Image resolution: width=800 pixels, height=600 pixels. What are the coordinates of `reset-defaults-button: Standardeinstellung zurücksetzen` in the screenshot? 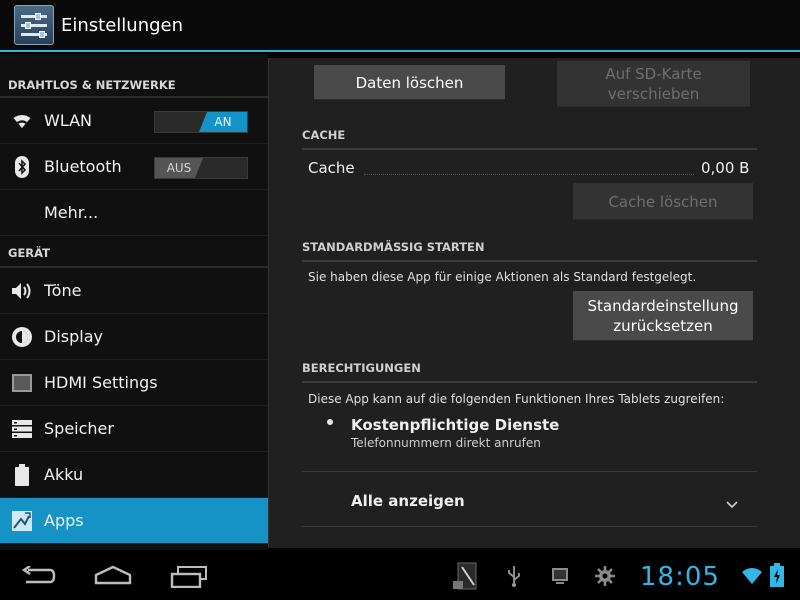 It's located at (663, 316).